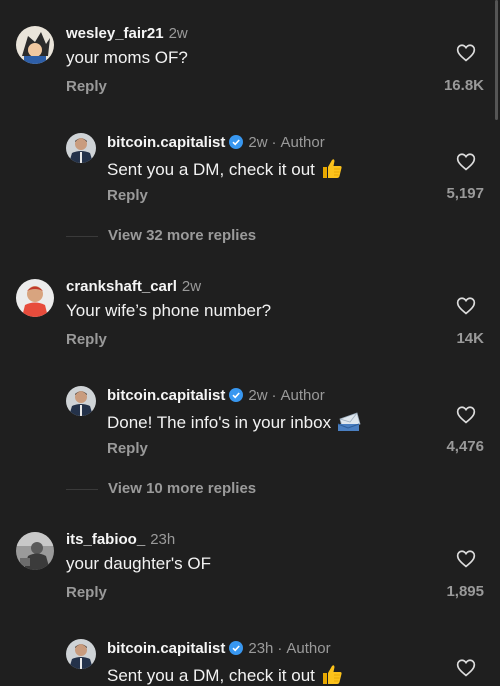 This screenshot has width=500, height=686. I want to click on comment-text: your daughter's OF, so click(138, 563).